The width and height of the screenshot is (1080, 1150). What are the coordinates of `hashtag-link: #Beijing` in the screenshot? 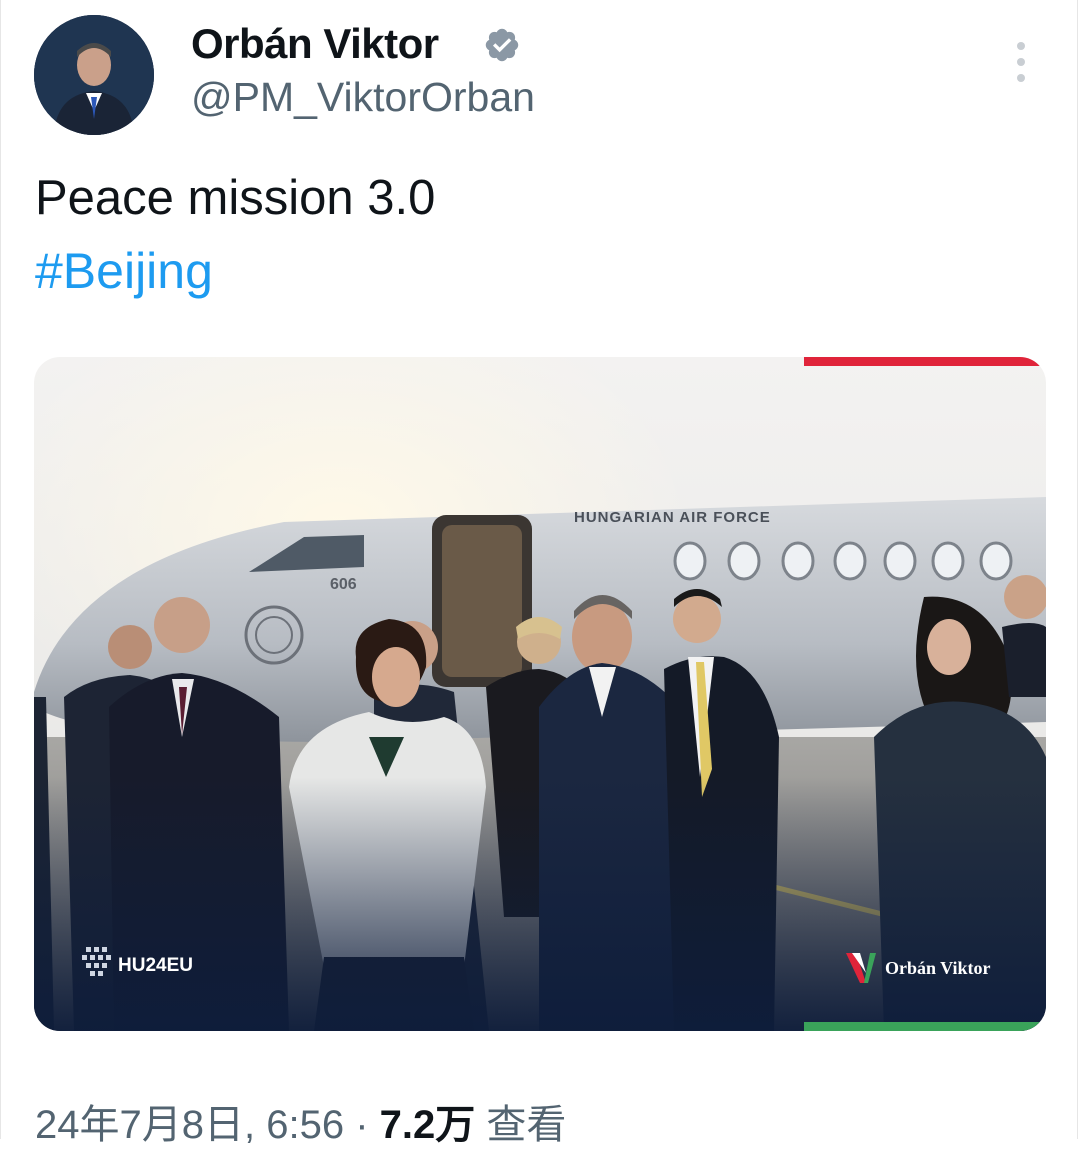 It's located at (124, 271).